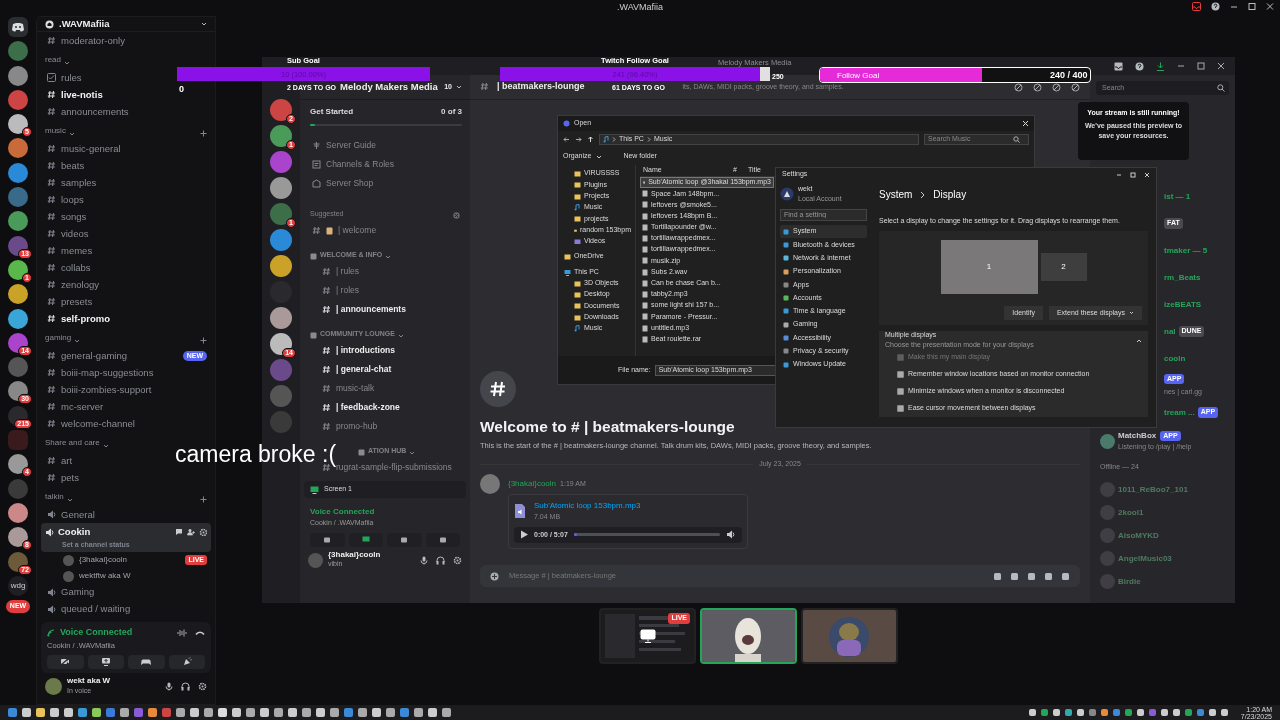  I want to click on category-label: read, so click(53, 60).